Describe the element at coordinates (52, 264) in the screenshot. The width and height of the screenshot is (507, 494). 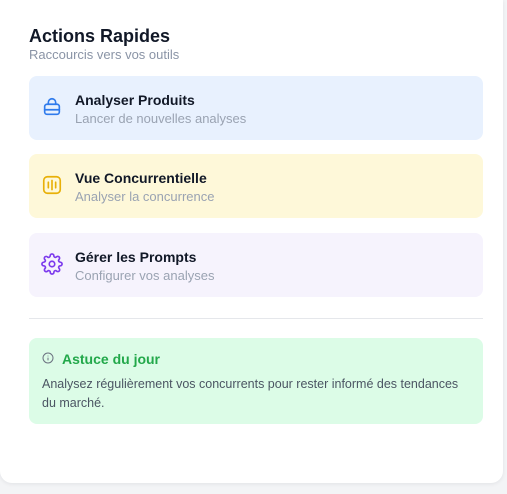
I see `gear-icon` at that location.